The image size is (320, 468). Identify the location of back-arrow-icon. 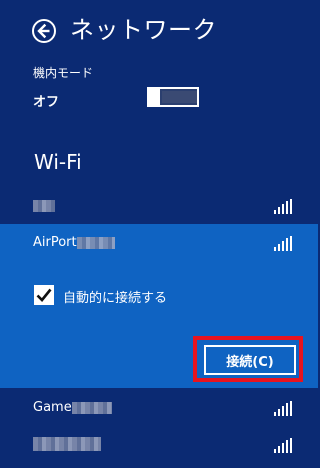
(43, 31).